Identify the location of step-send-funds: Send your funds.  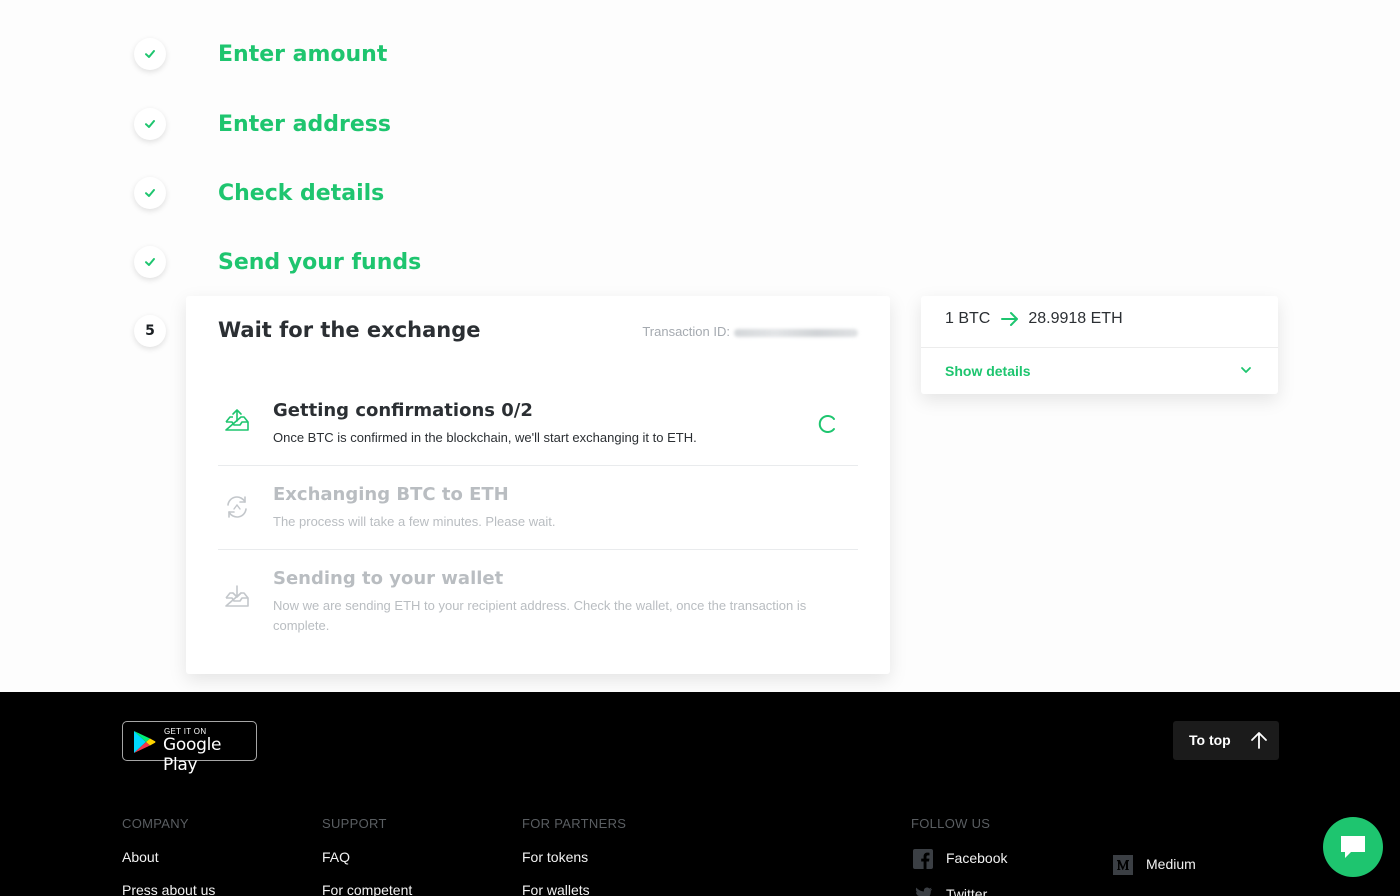
(277, 262).